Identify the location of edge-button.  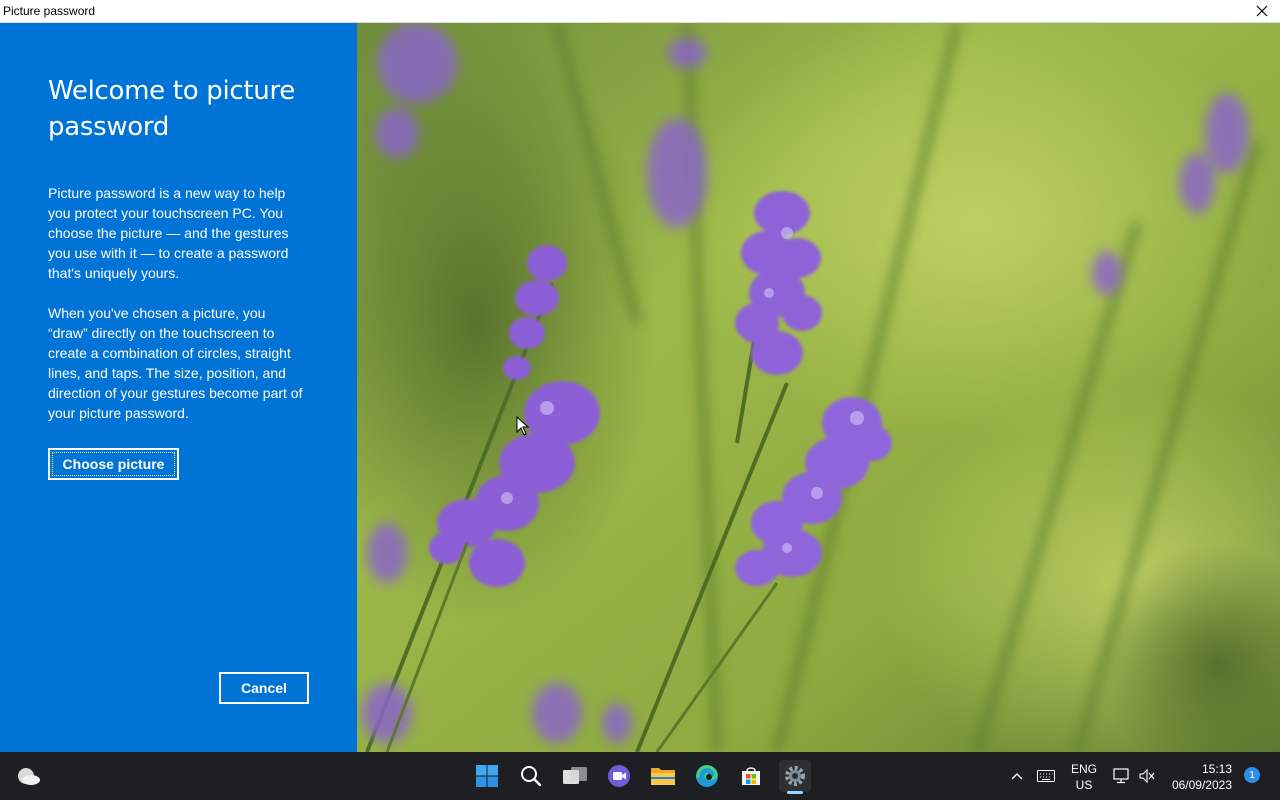
(707, 776).